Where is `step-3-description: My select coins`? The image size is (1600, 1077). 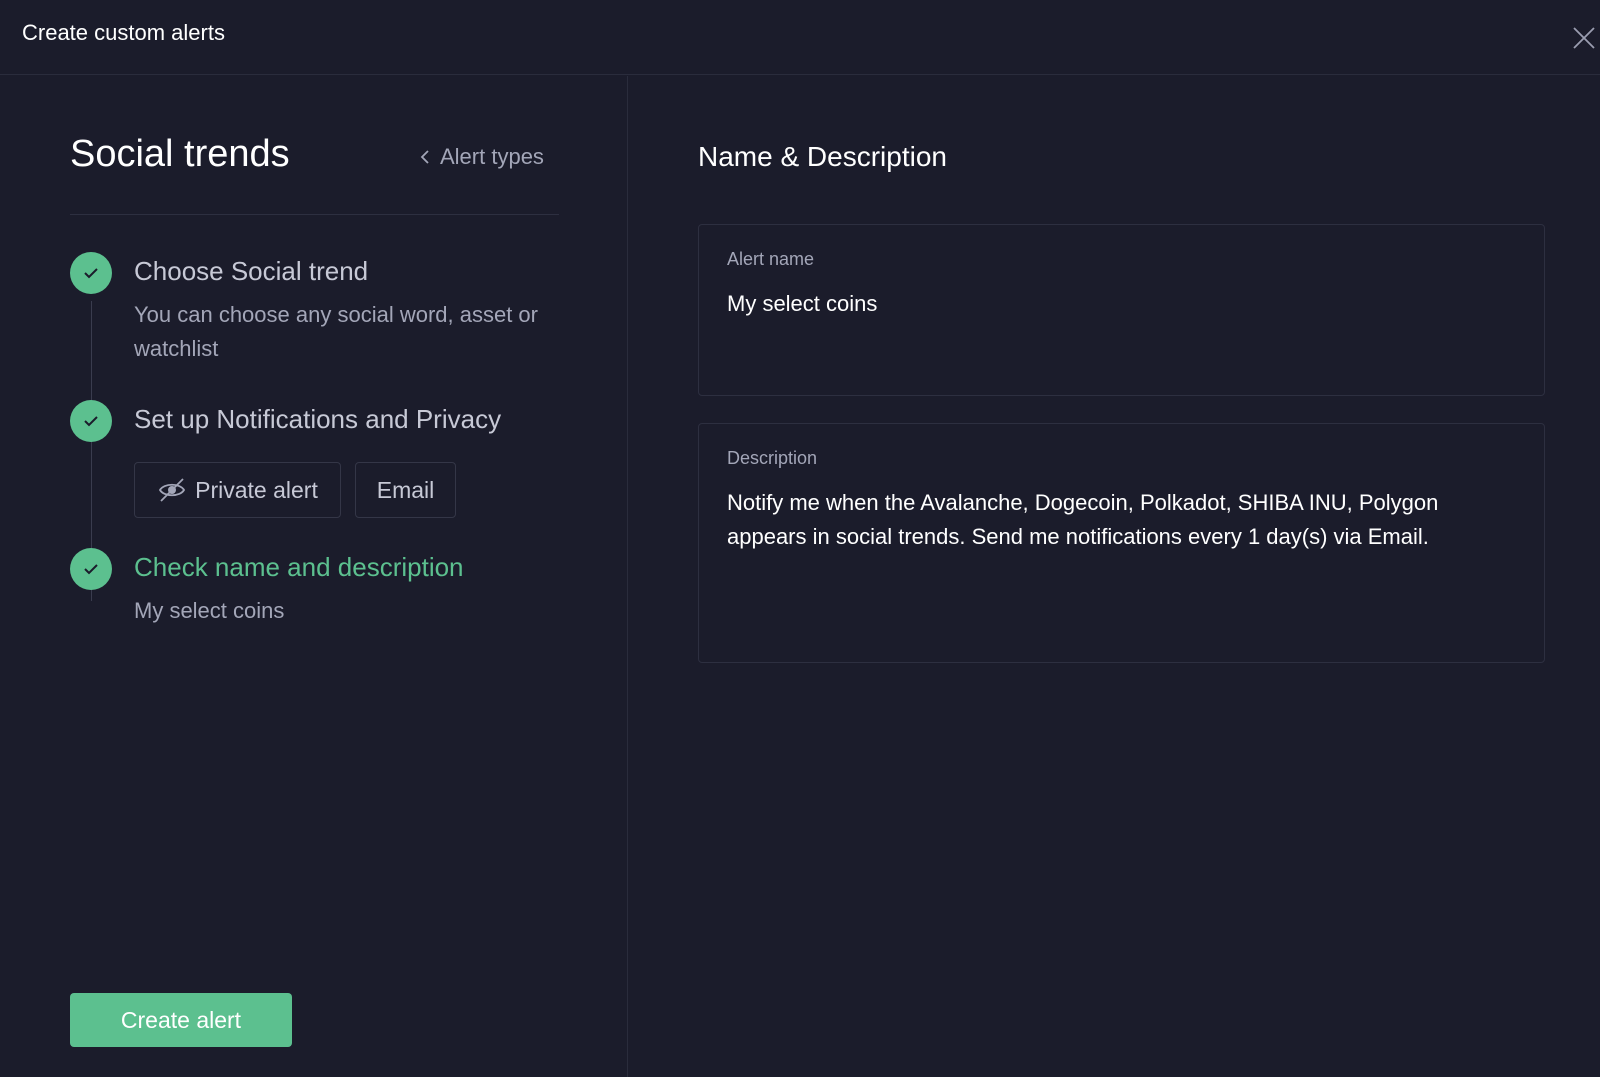 step-3-description: My select coins is located at coordinates (209, 610).